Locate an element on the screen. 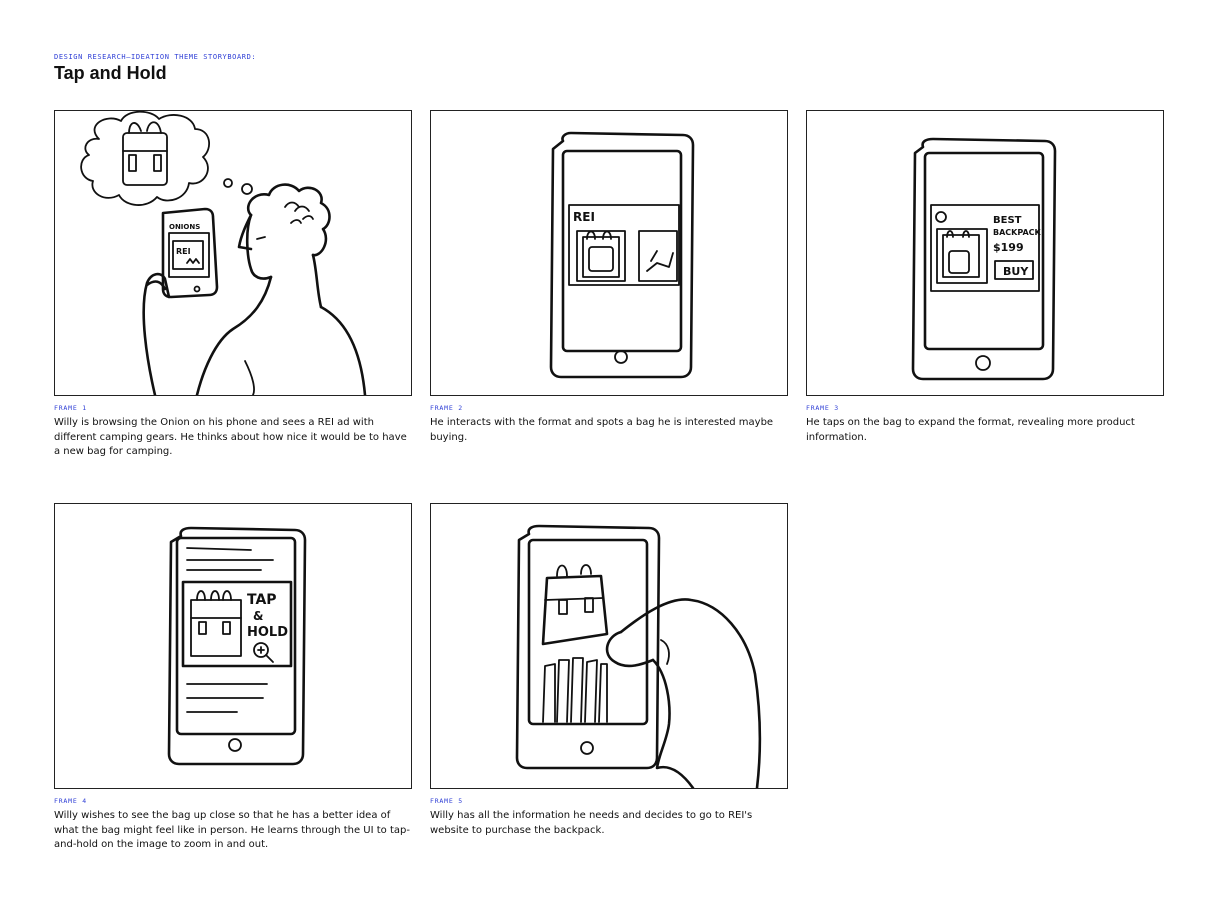 This screenshot has width=1218, height=909. frame-1-label: FRAME 1 is located at coordinates (70, 408).